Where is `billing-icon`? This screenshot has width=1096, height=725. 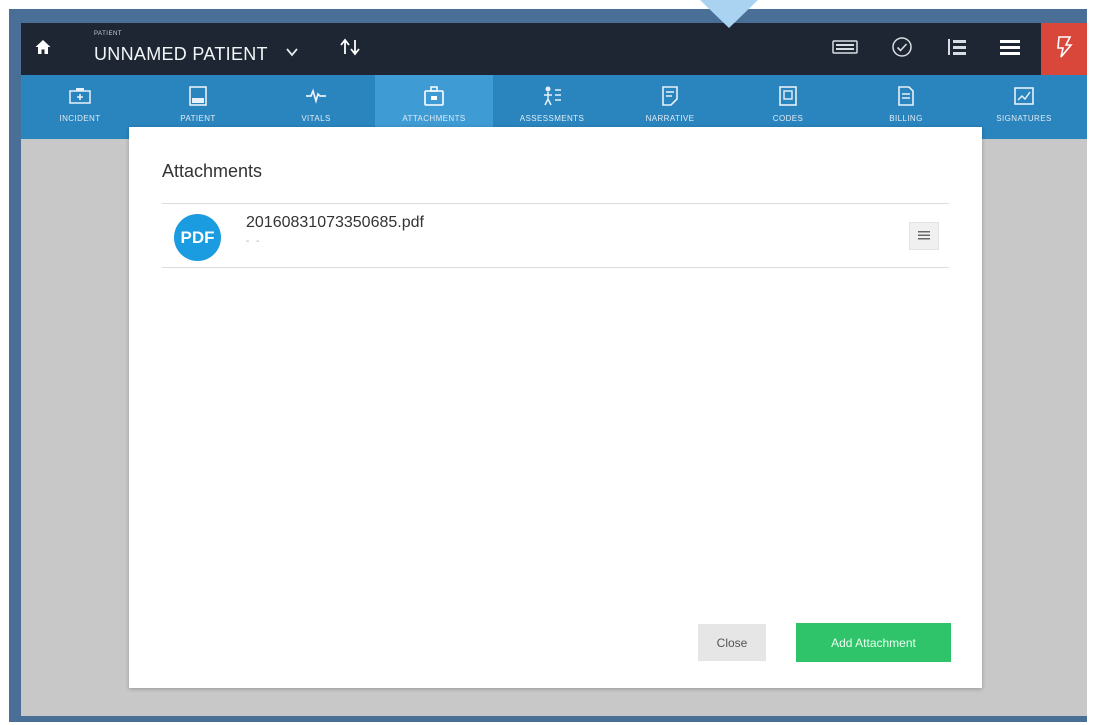
billing-icon is located at coordinates (906, 96).